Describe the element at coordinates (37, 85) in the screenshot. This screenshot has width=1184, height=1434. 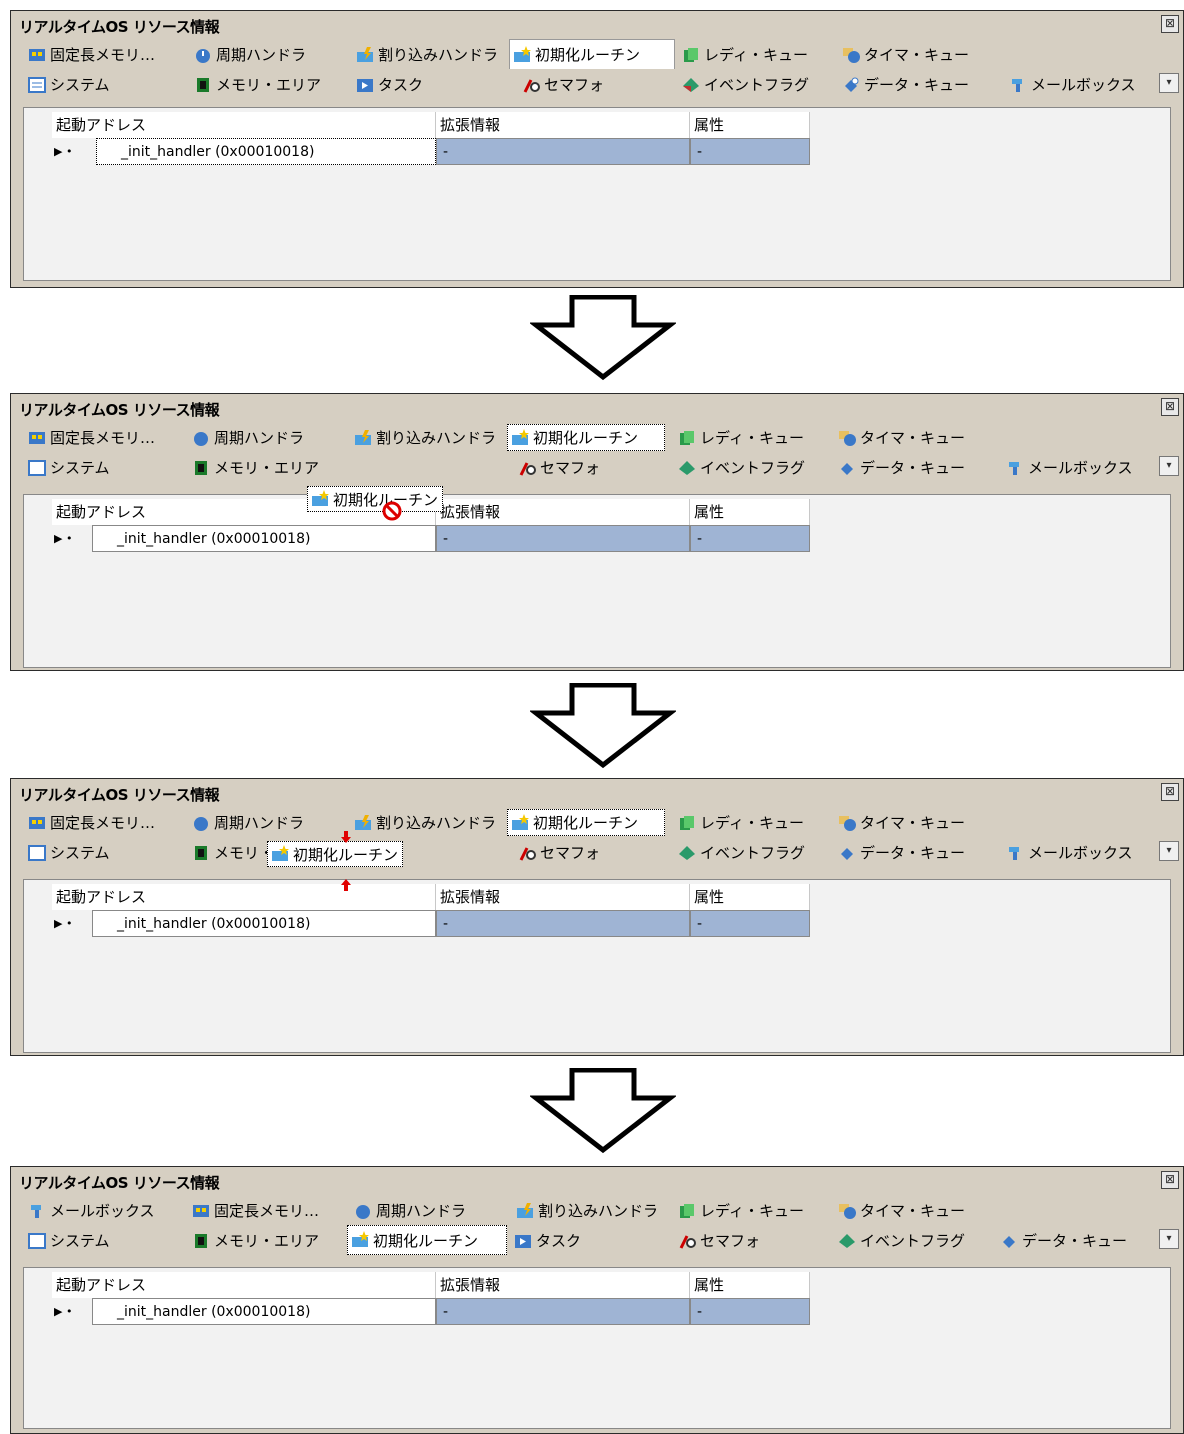
I see `system-icon` at that location.